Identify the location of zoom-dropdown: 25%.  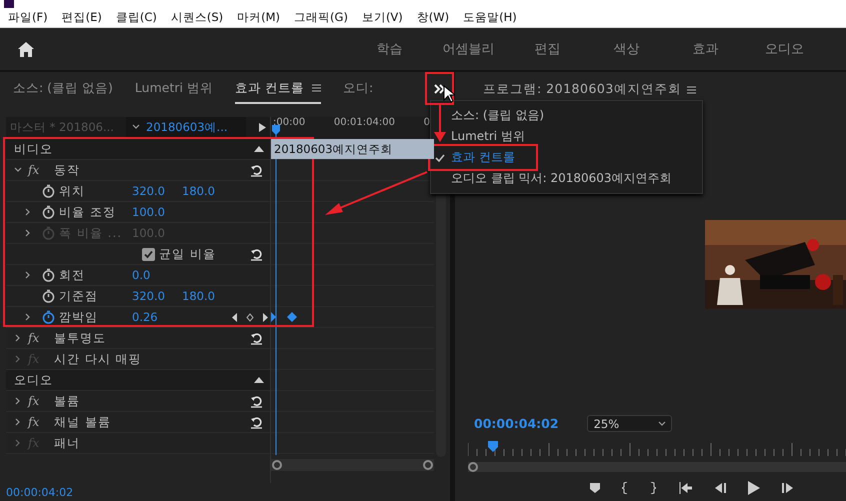
(629, 423).